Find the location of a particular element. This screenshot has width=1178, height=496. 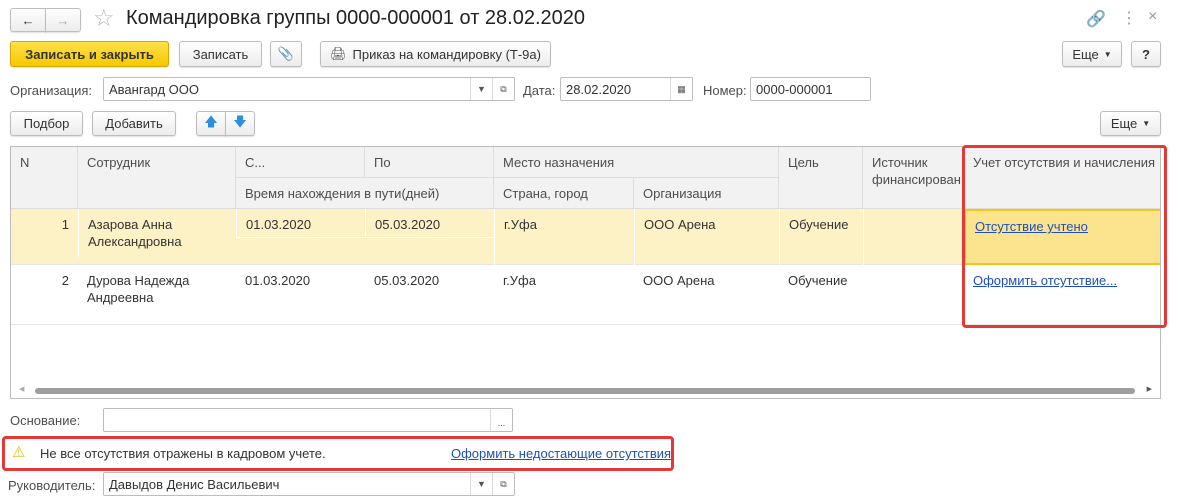

header-travel-days: Время нахождения в пути(дней) is located at coordinates (365, 193).